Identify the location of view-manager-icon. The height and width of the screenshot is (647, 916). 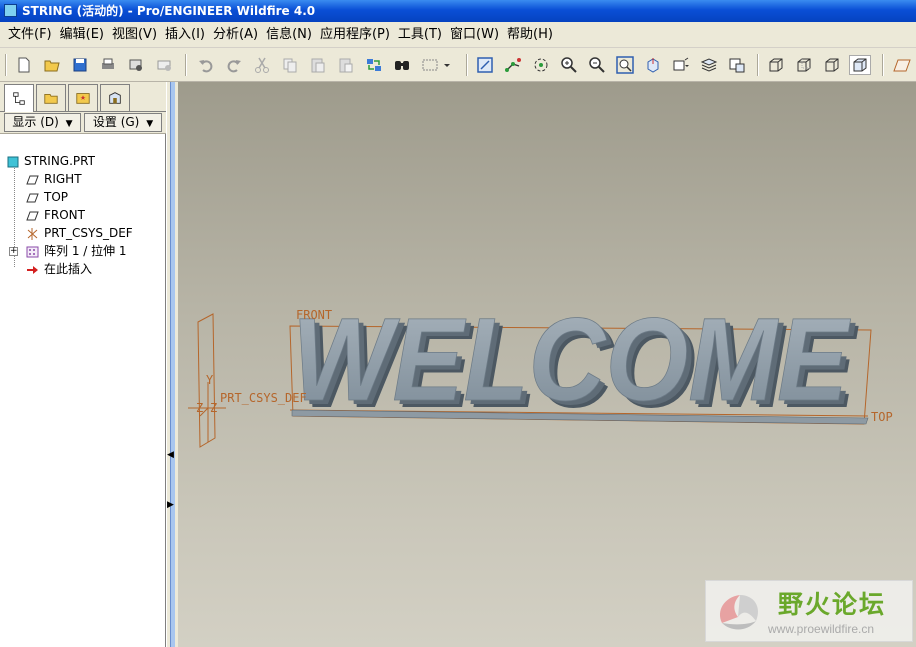
(737, 65).